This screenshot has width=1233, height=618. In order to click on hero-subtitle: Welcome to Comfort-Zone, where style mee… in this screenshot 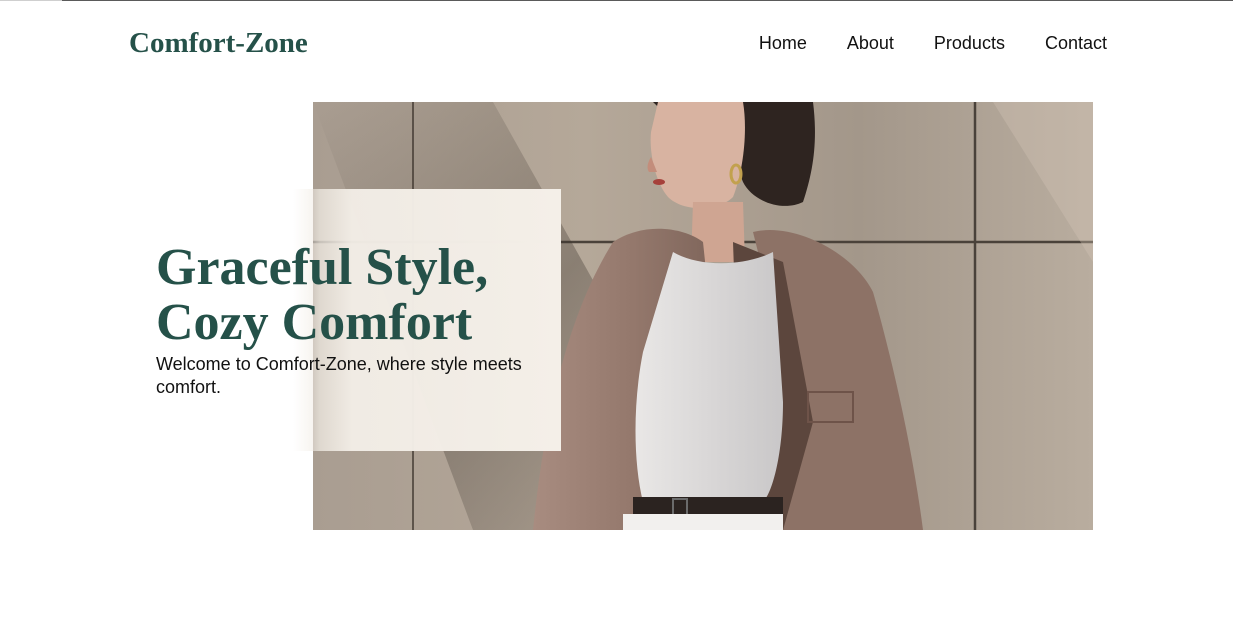, I will do `click(339, 375)`.